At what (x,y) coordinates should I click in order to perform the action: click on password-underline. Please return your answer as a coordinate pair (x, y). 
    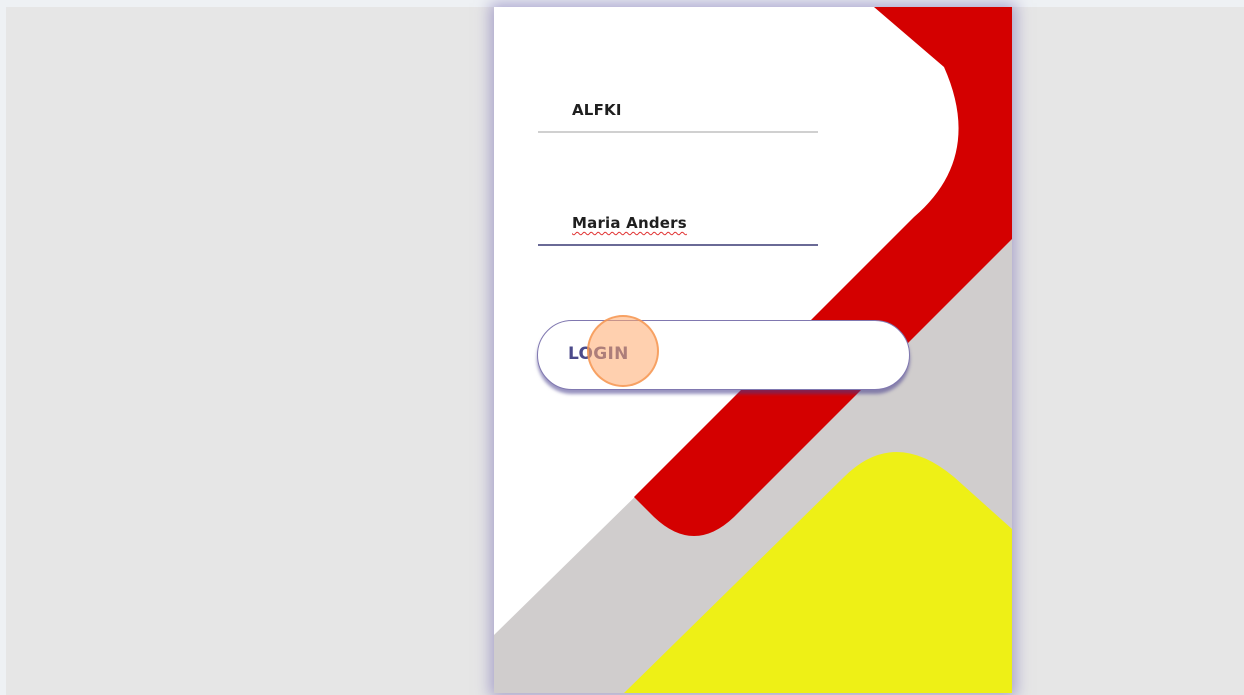
    Looking at the image, I should click on (678, 245).